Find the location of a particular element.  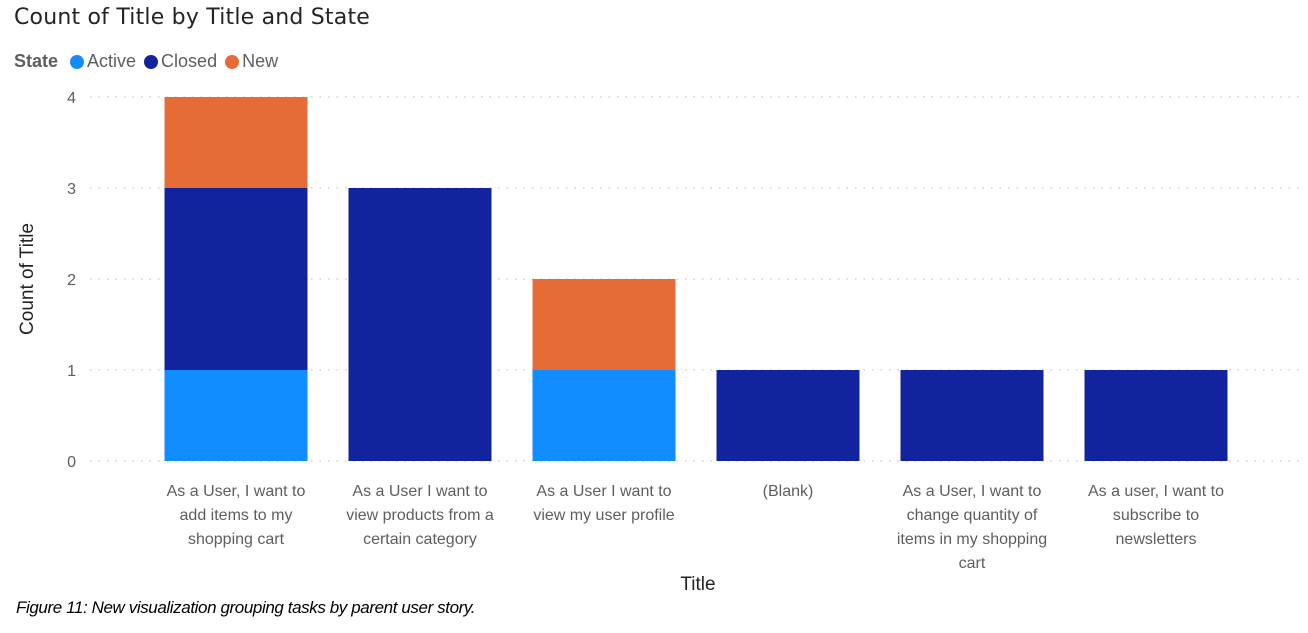

x-tick-label-line: view my user profile is located at coordinates (603, 515).